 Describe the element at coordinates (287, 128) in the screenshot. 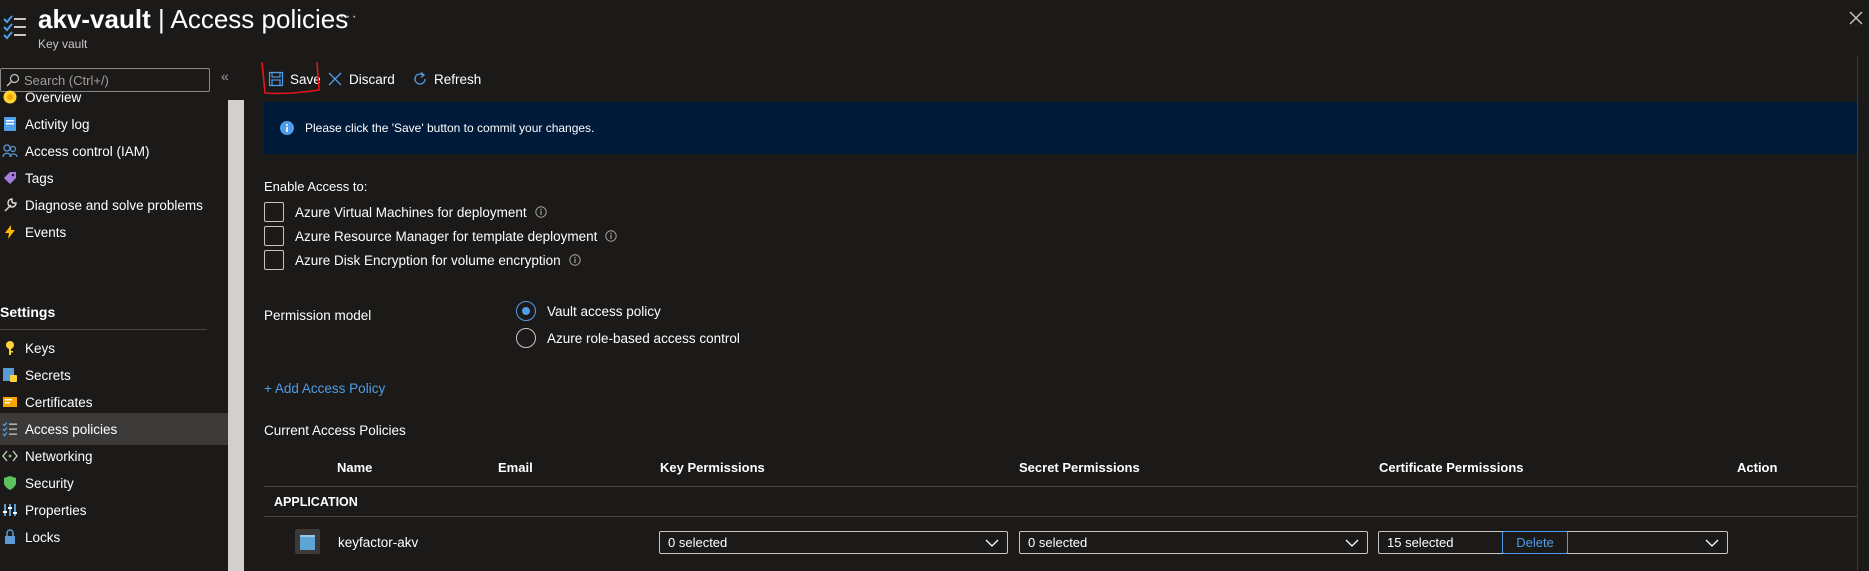

I see `info-icon` at that location.